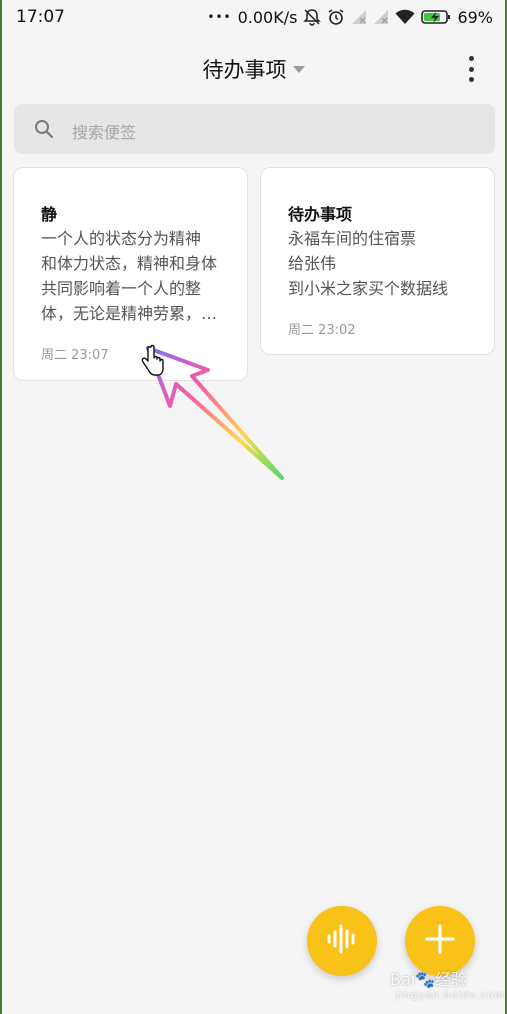  Describe the element at coordinates (352, 238) in the screenshot. I see `note-line: 永福车间的住宿票` at that location.